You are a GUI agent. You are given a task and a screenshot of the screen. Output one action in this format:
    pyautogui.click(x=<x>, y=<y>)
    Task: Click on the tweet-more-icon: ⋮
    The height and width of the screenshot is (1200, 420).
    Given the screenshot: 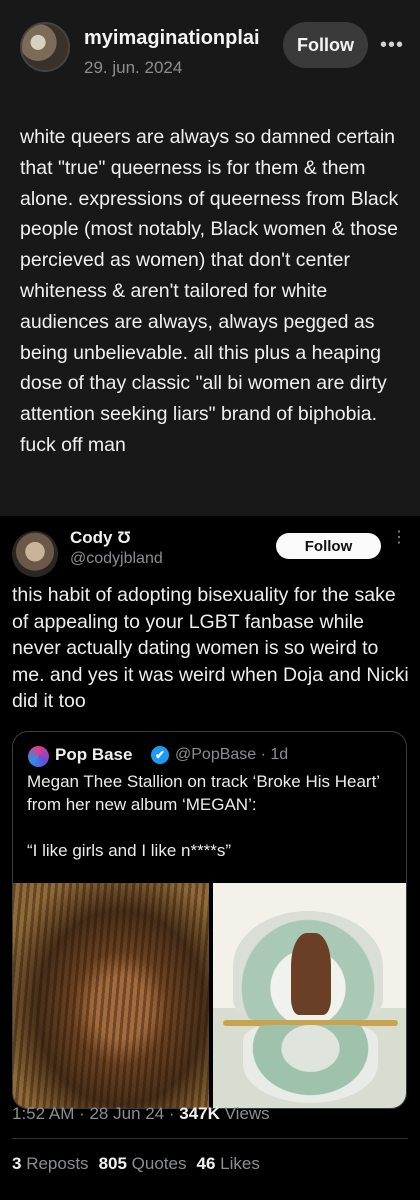 What is the action you would take?
    pyautogui.click(x=399, y=537)
    